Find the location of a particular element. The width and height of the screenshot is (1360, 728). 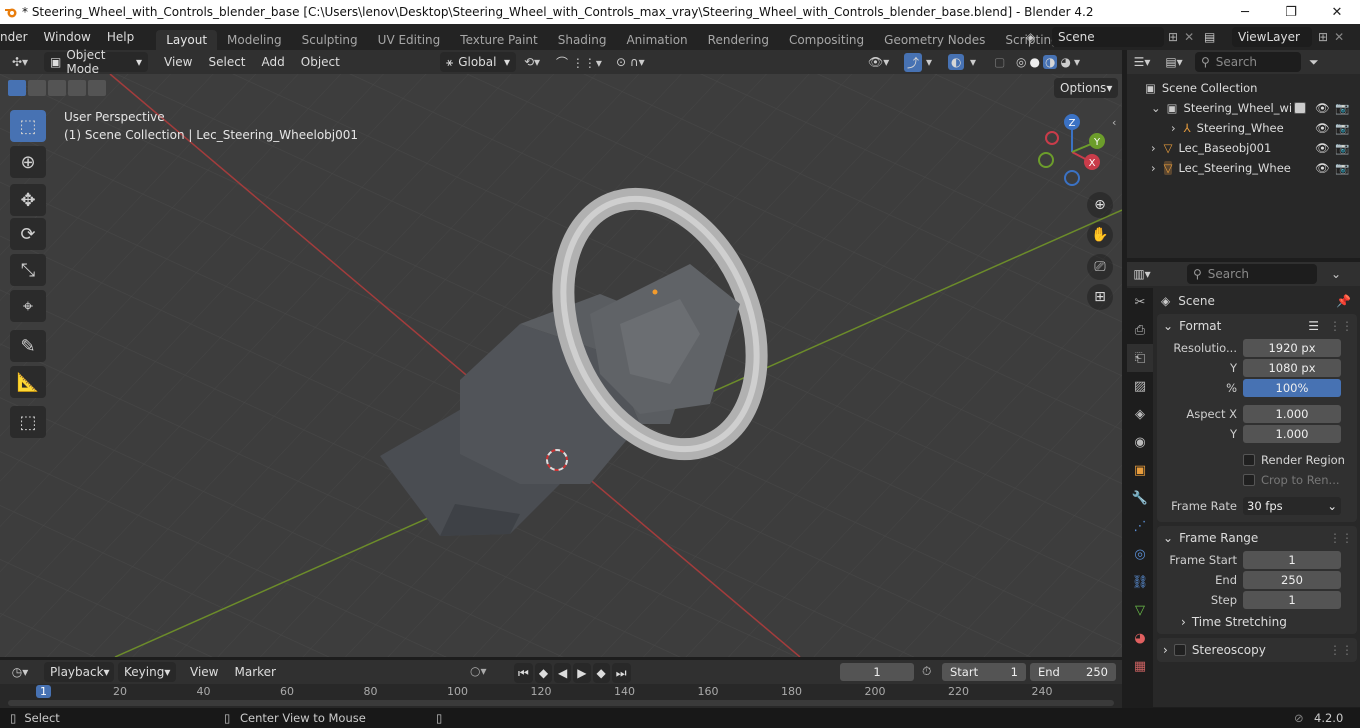

properties-search-input: ⚲ Search is located at coordinates (1252, 274).